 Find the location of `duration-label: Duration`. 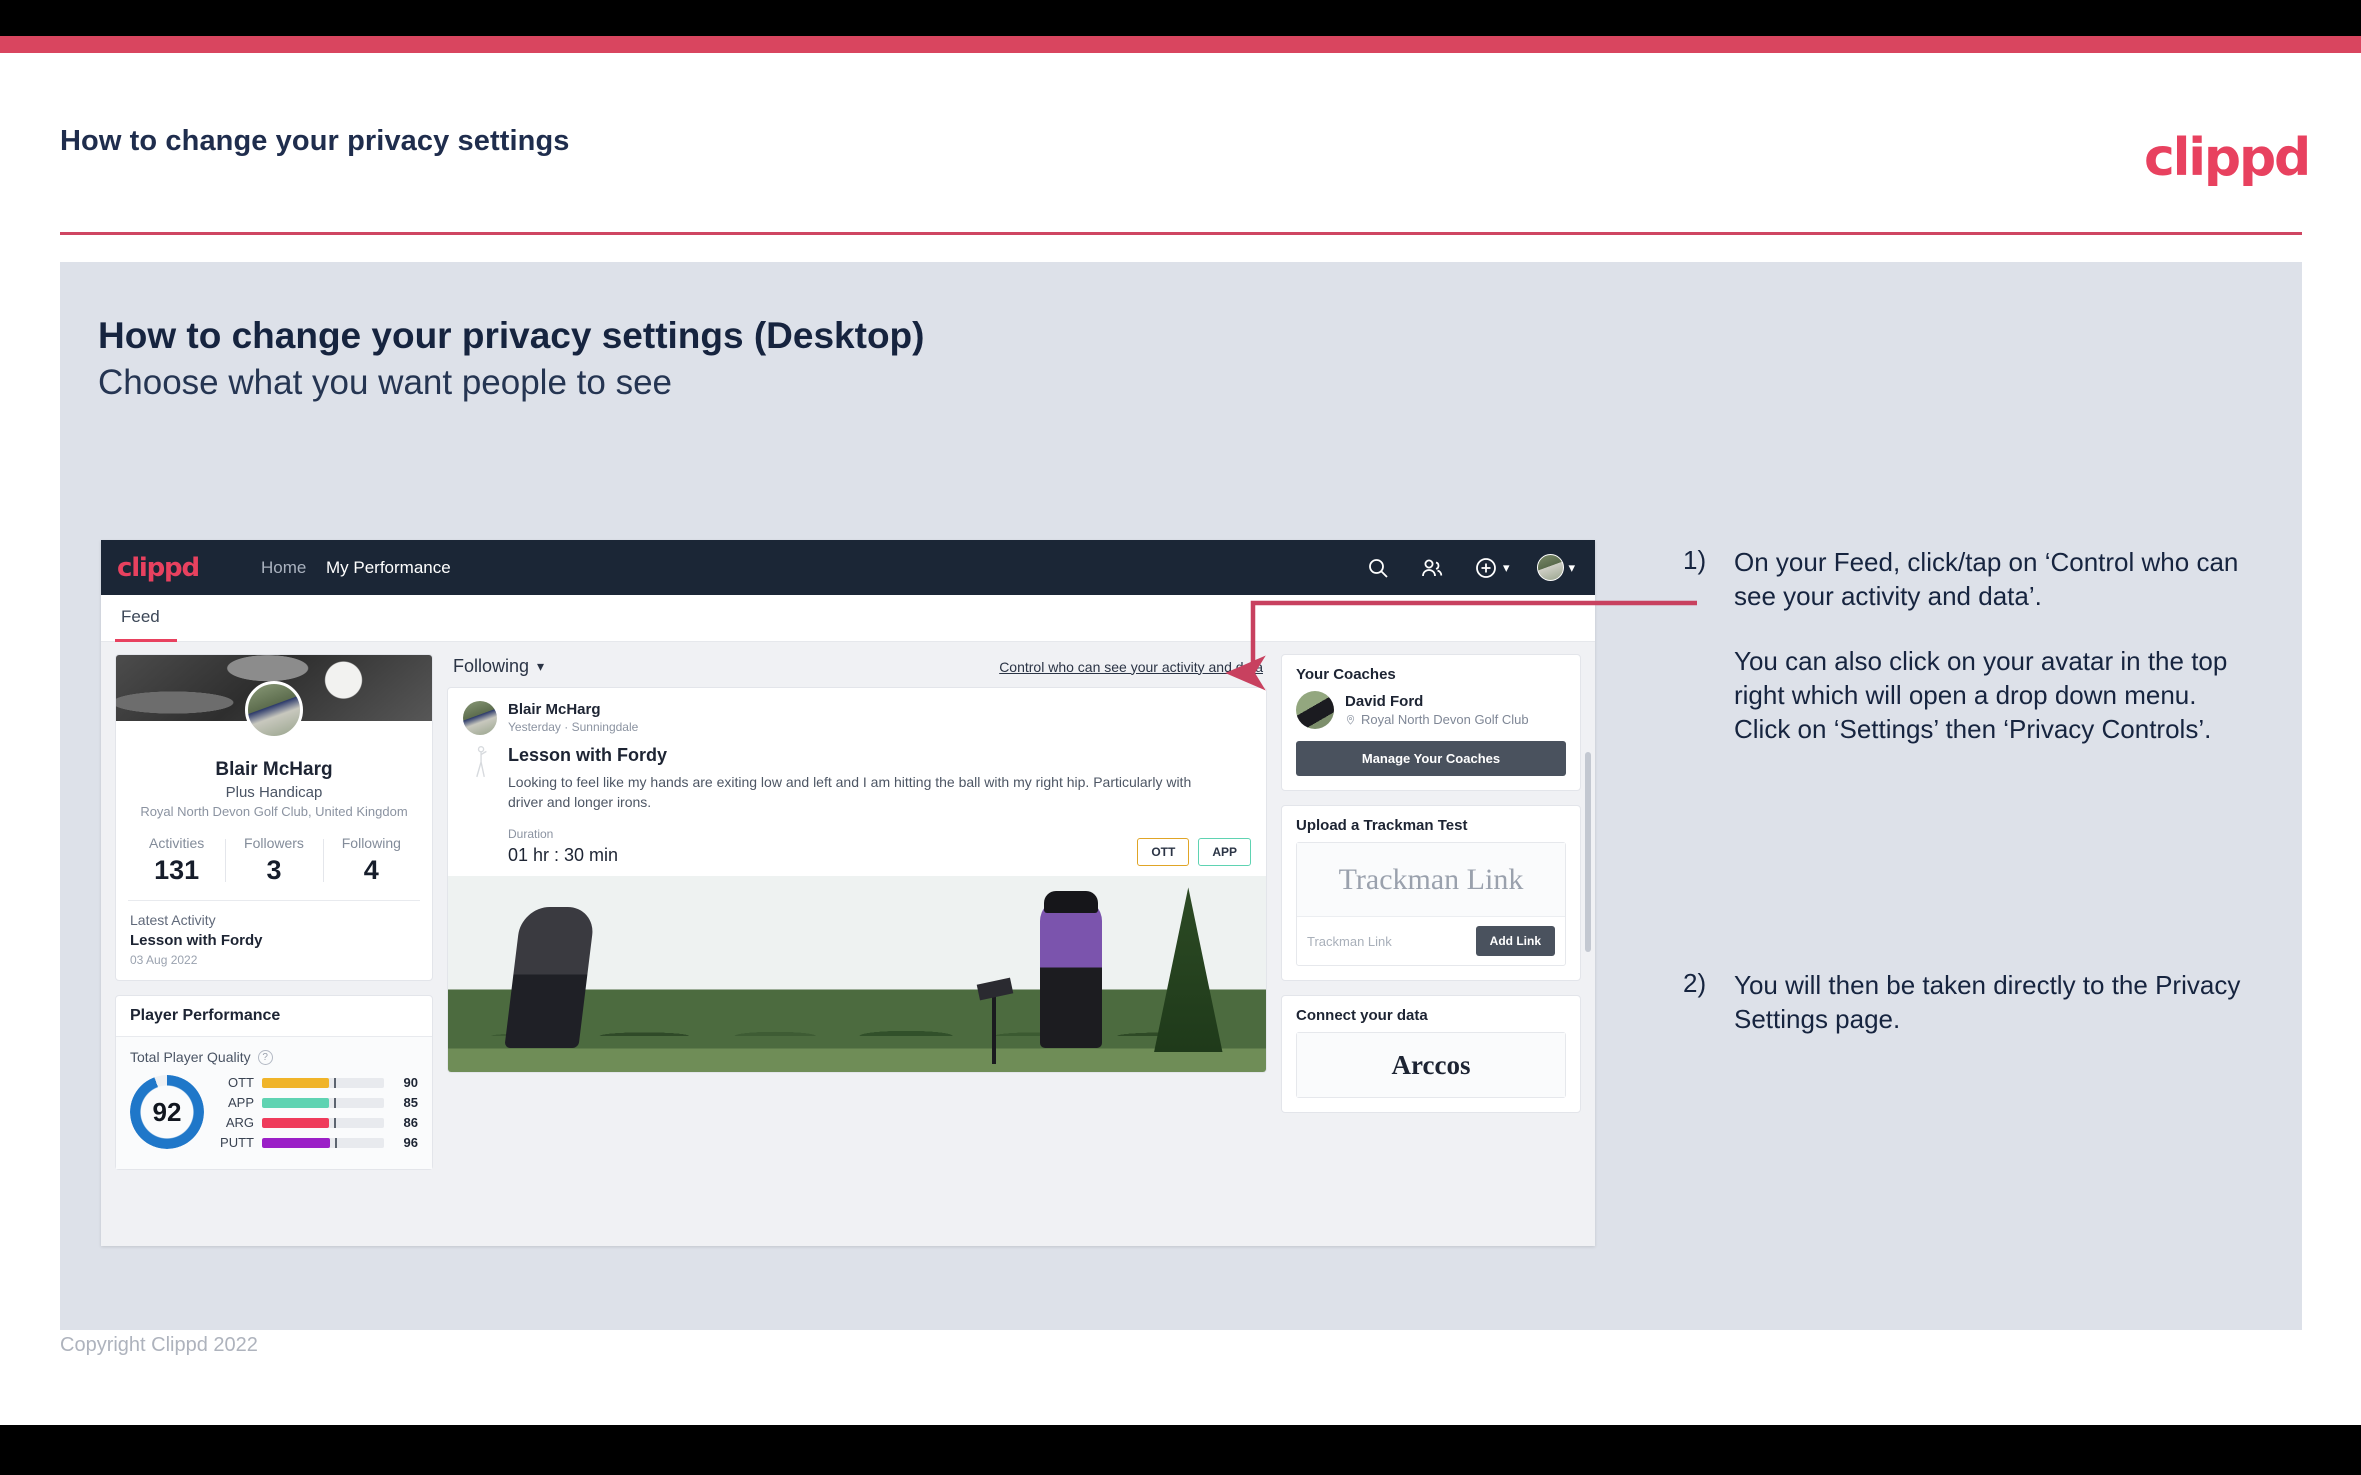

duration-label: Duration is located at coordinates (531, 833).